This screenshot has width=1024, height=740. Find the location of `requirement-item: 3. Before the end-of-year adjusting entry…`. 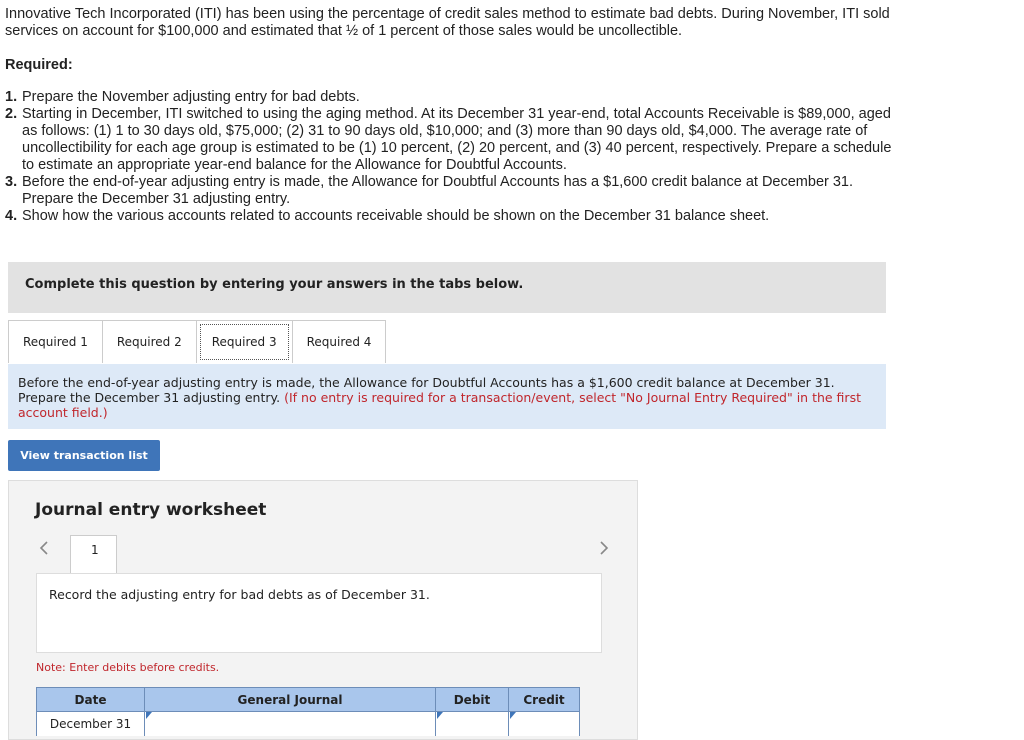

requirement-item: 3. Before the end-of-year adjusting entry… is located at coordinates (455, 191).